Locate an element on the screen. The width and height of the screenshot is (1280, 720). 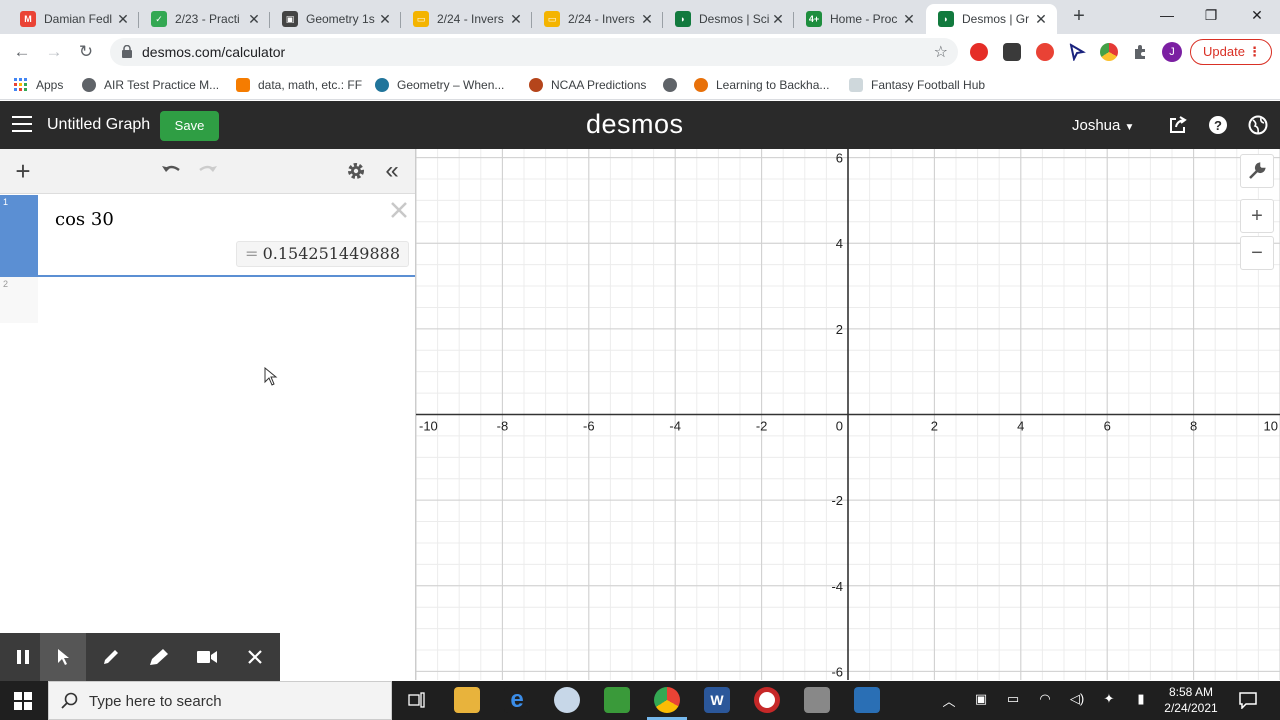
browser-tab: 4+ Home - Proc ✕ is located at coordinates (859, 19).